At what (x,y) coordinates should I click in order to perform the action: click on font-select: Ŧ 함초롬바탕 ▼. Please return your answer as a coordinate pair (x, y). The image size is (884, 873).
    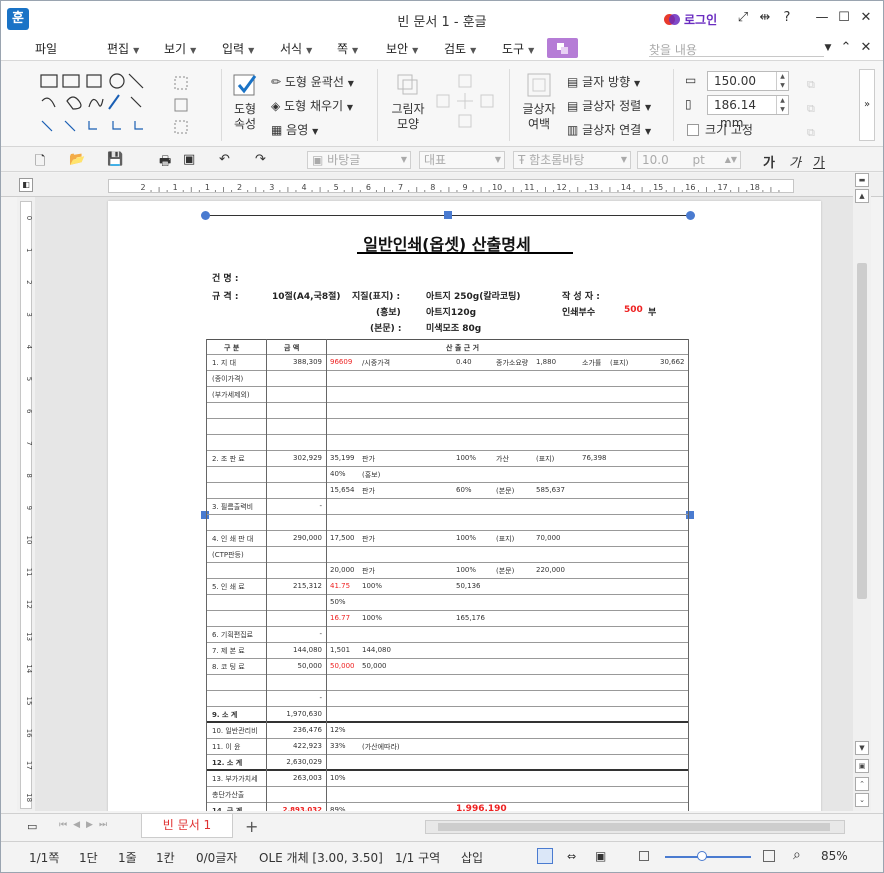
    Looking at the image, I should click on (572, 160).